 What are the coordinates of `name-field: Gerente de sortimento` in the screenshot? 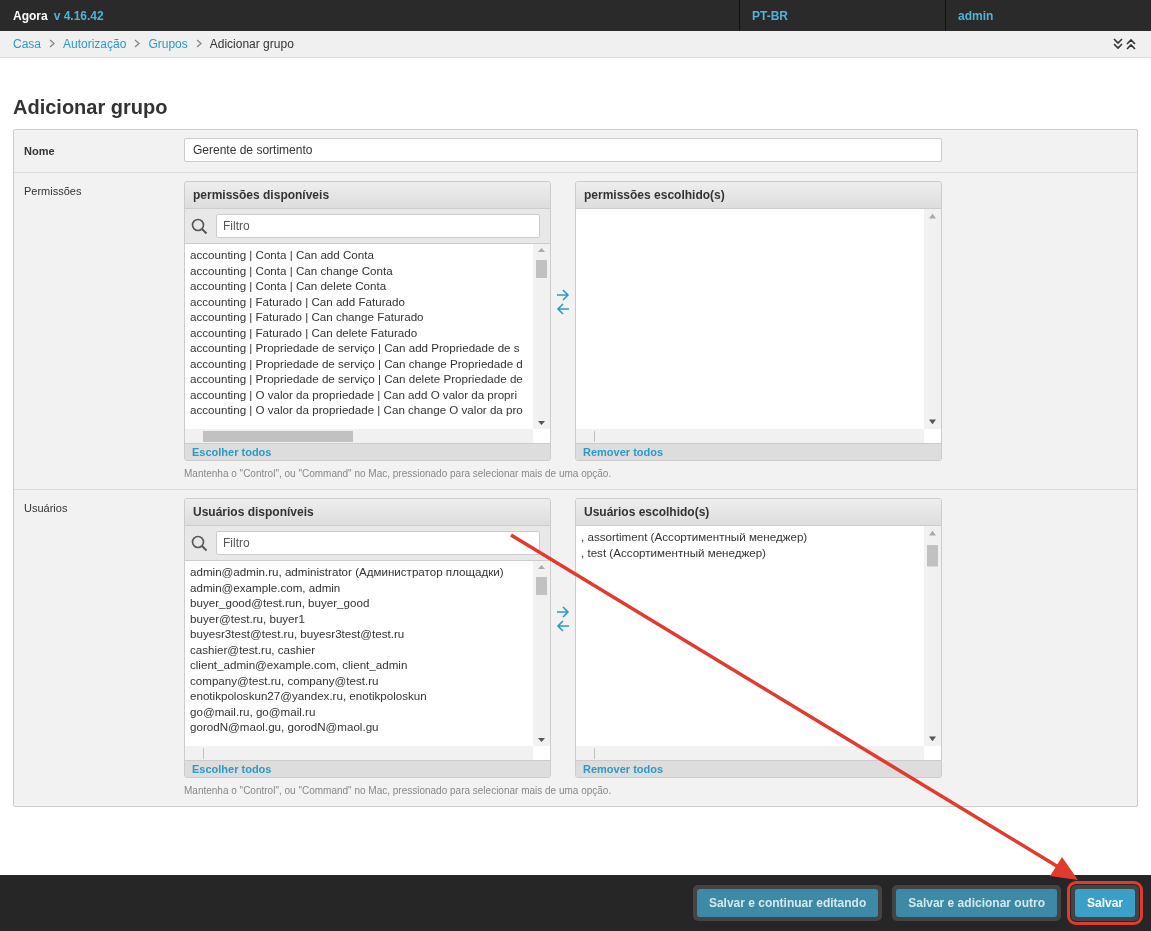 It's located at (563, 150).